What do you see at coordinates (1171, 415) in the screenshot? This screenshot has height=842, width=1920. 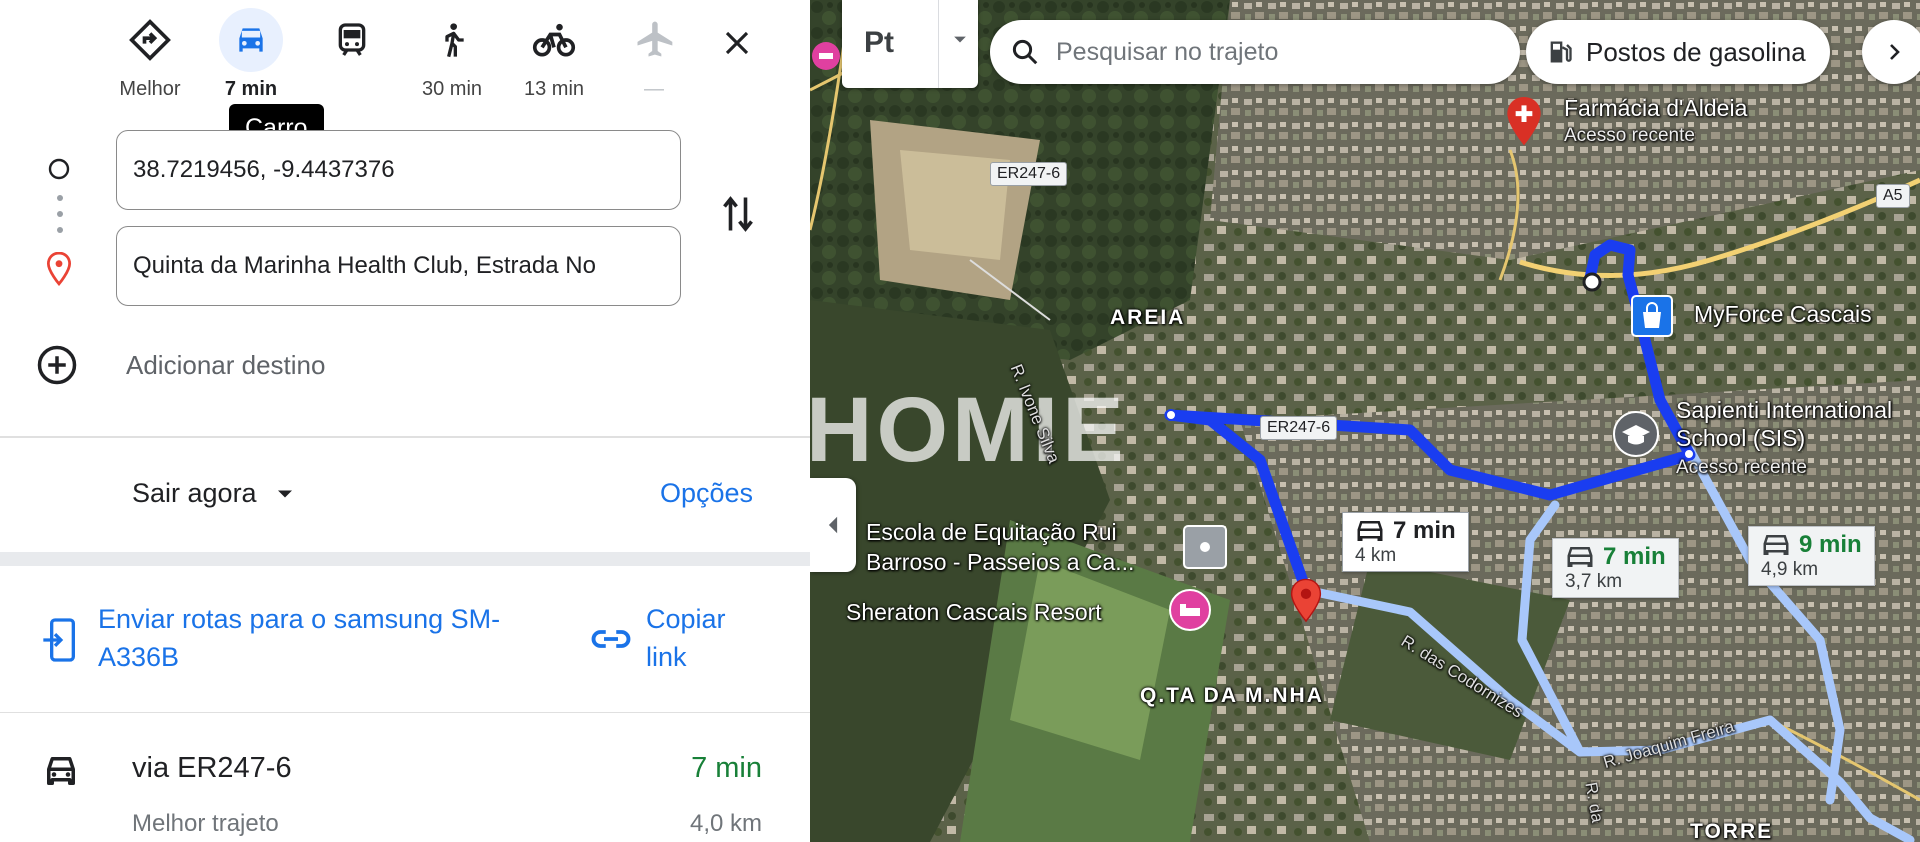 I see `route-waypoint-dot` at bounding box center [1171, 415].